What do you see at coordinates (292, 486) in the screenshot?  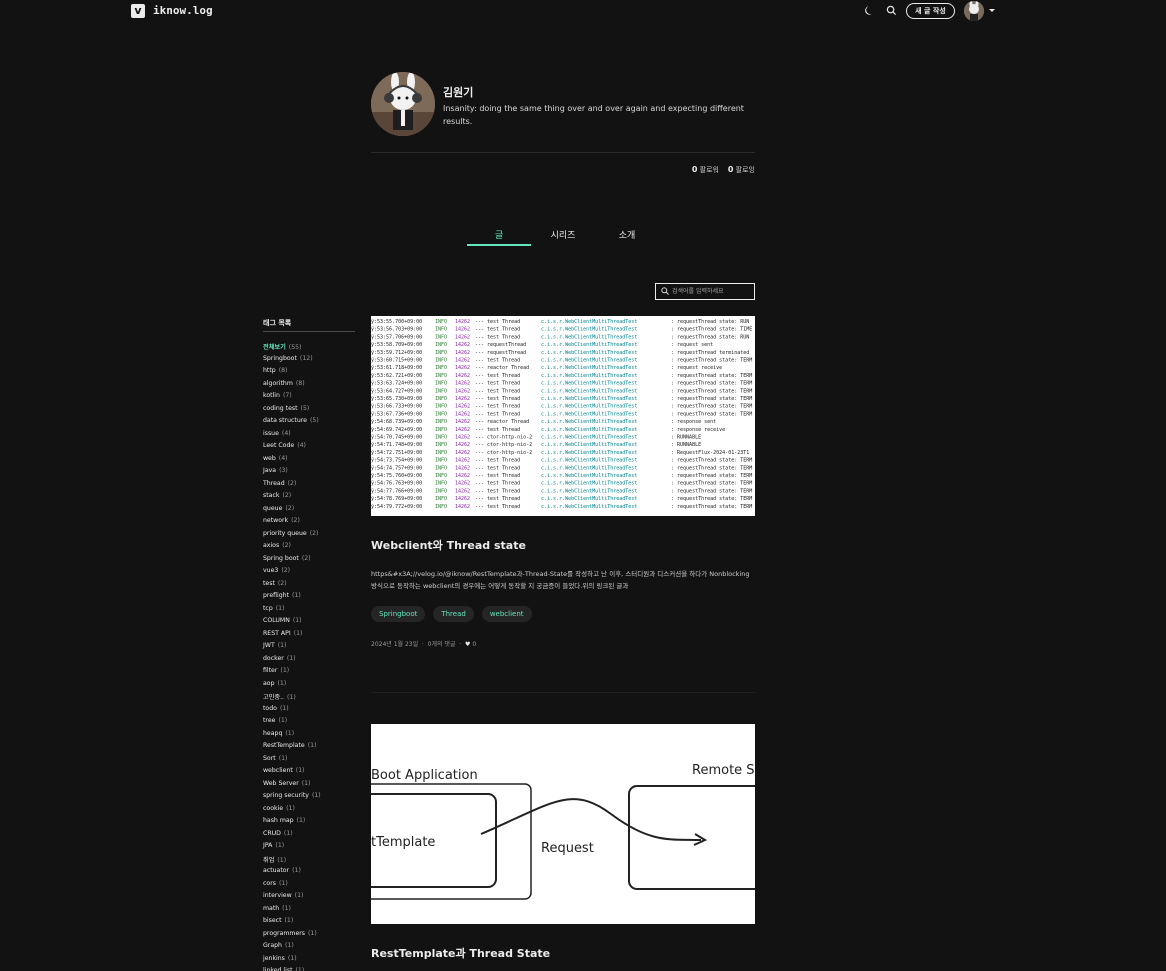 I see `tag-item: Thread (2)` at bounding box center [292, 486].